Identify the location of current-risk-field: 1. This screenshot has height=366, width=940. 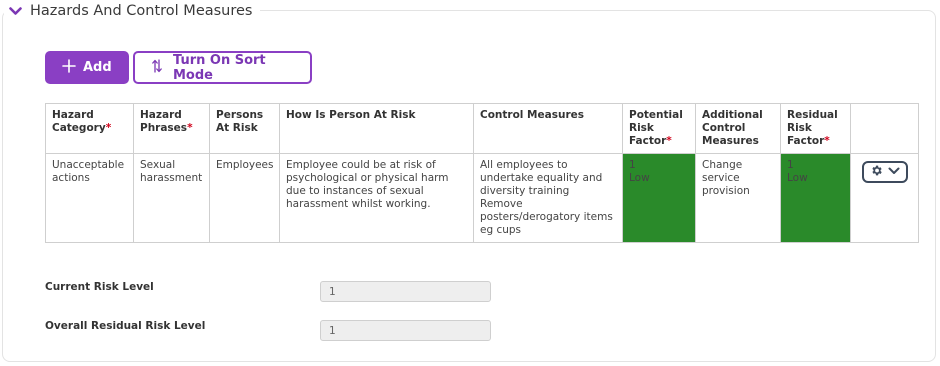
(405, 291).